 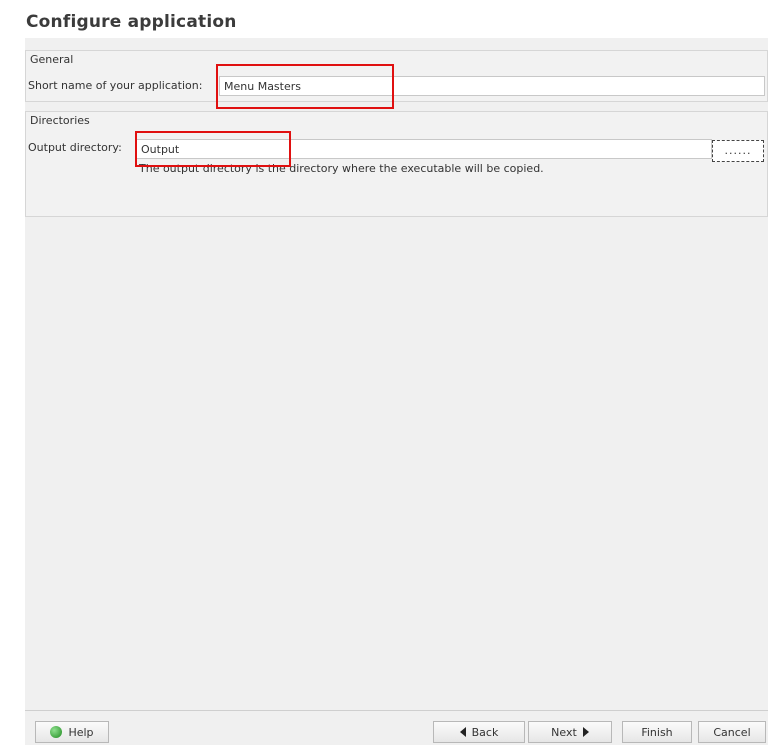 I want to click on next-button-label: Next, so click(x=564, y=732).